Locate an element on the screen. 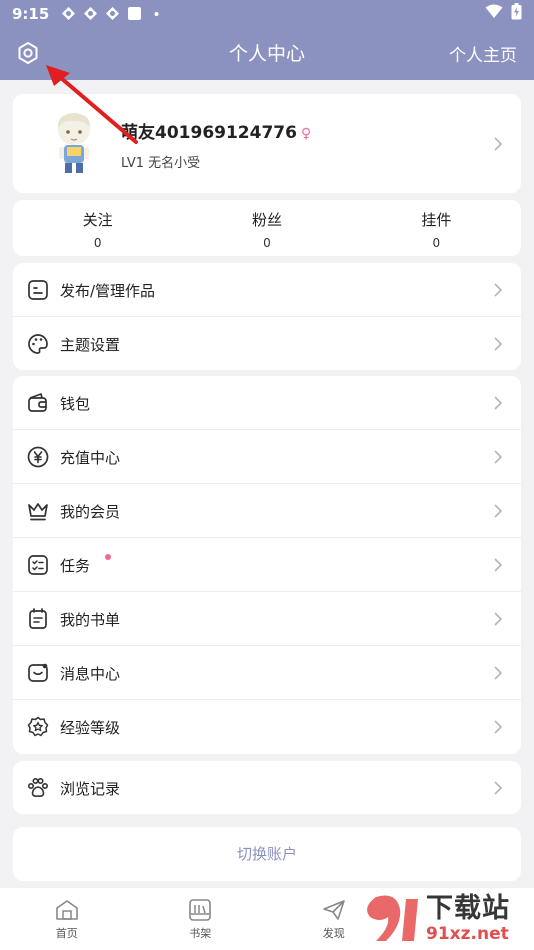 Image resolution: width=534 pixels, height=950 pixels. menu-item-publish: 发布/管理作品 is located at coordinates (267, 290).